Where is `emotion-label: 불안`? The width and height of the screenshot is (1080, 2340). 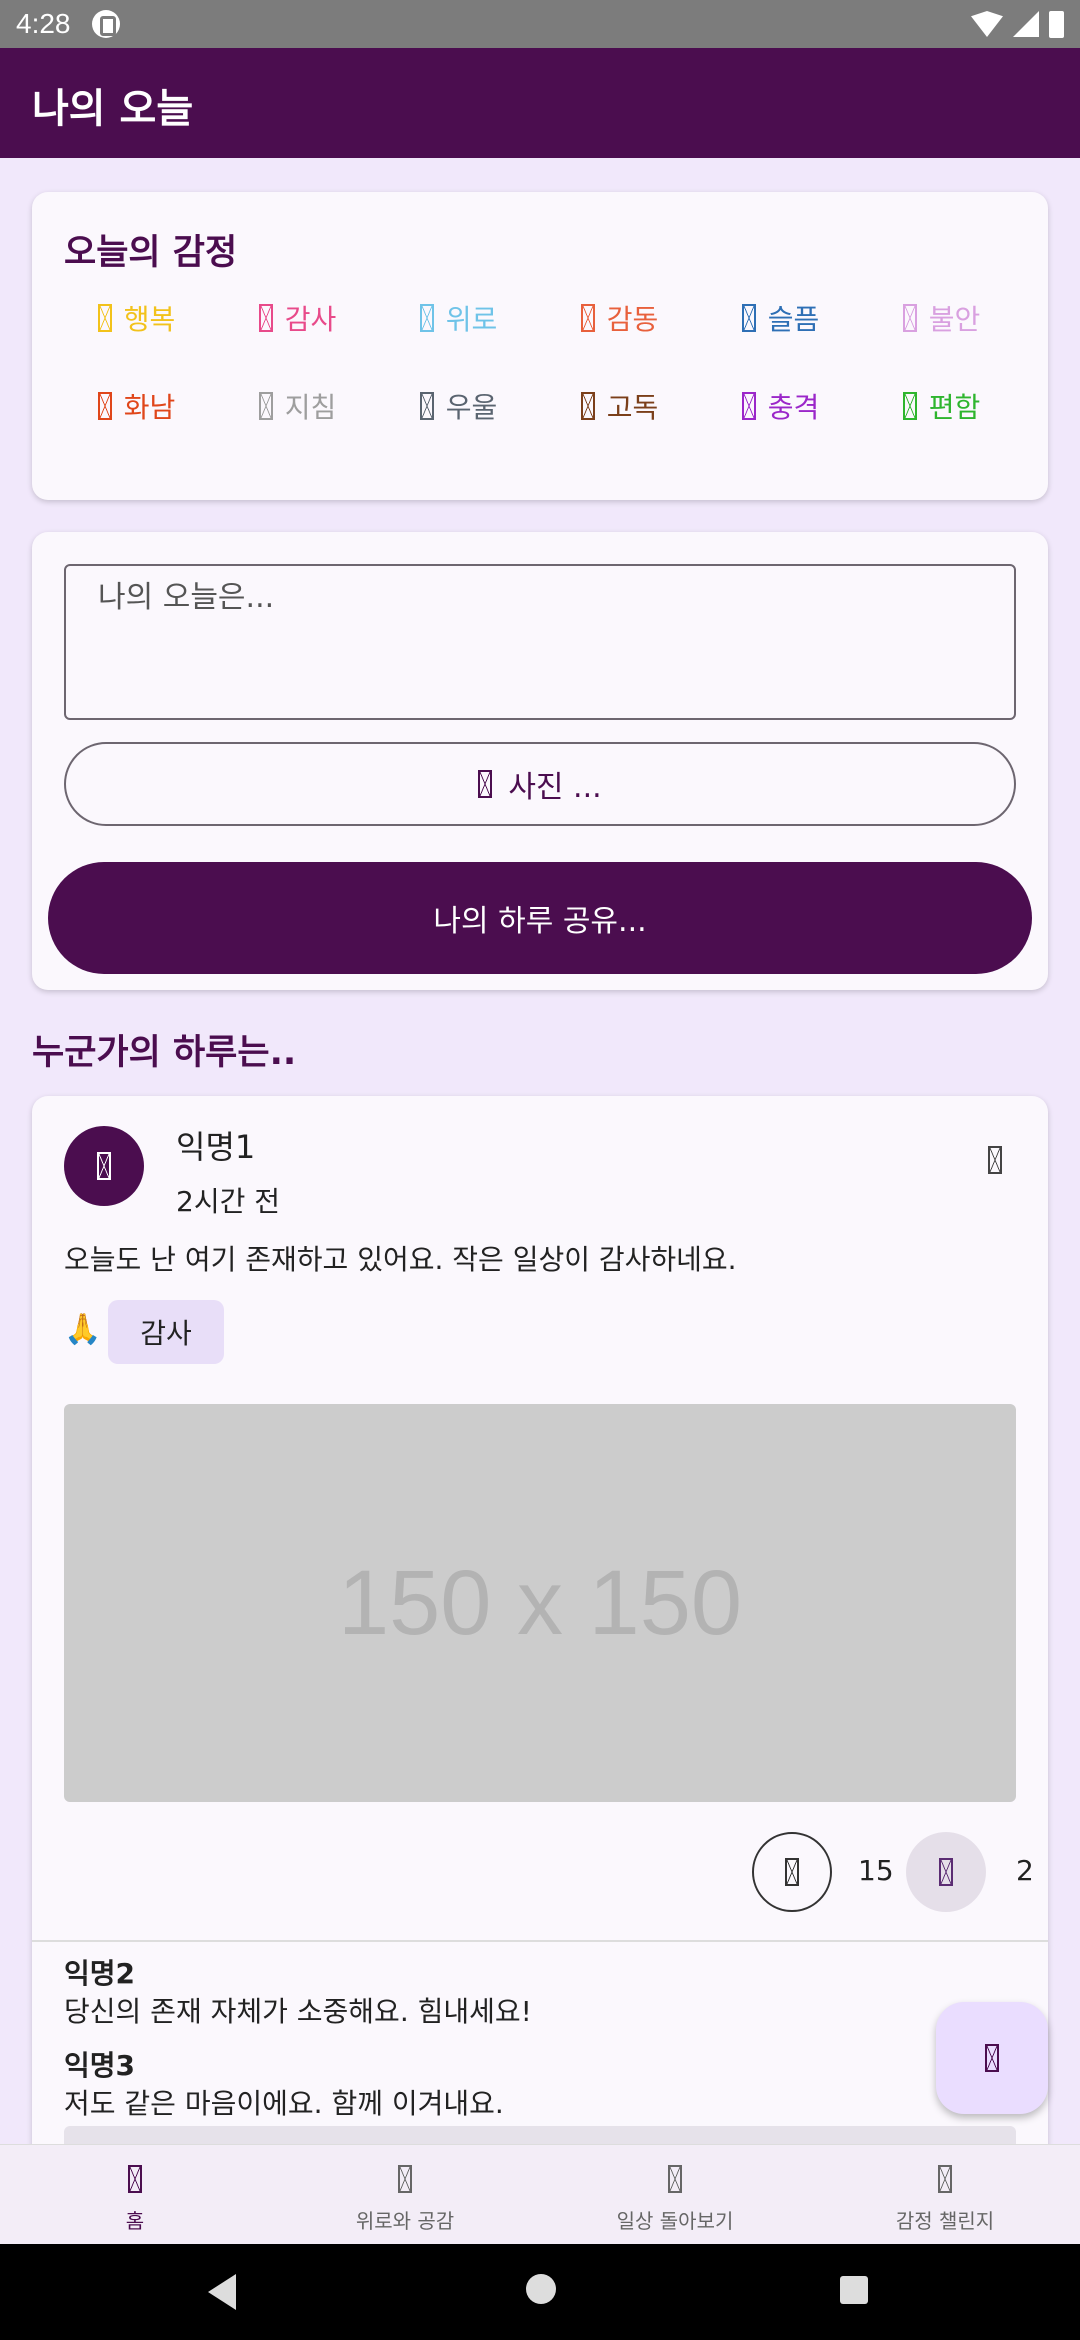 emotion-label: 불안 is located at coordinates (954, 319).